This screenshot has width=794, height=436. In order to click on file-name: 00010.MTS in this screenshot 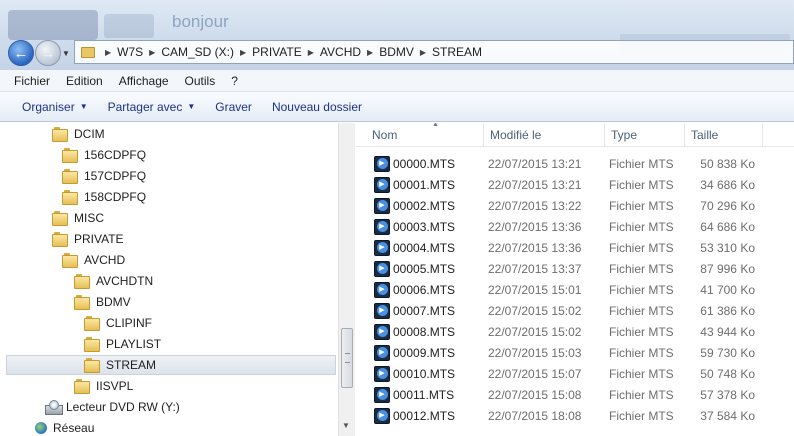, I will do `click(424, 373)`.